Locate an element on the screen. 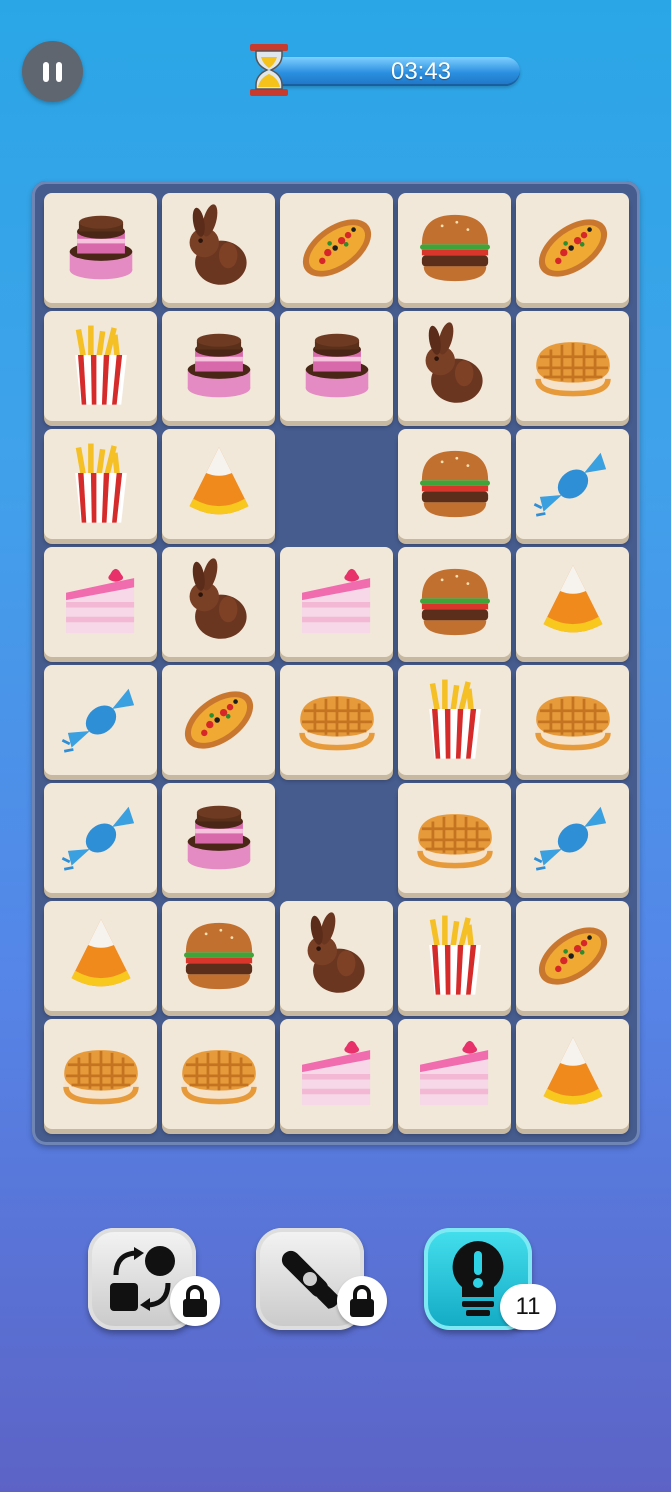 The width and height of the screenshot is (671, 1492). pause-icon is located at coordinates (52, 71).